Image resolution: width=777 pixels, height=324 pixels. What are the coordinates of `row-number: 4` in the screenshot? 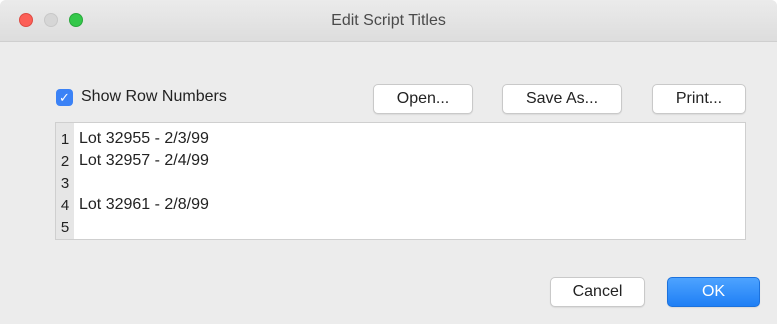 It's located at (65, 205).